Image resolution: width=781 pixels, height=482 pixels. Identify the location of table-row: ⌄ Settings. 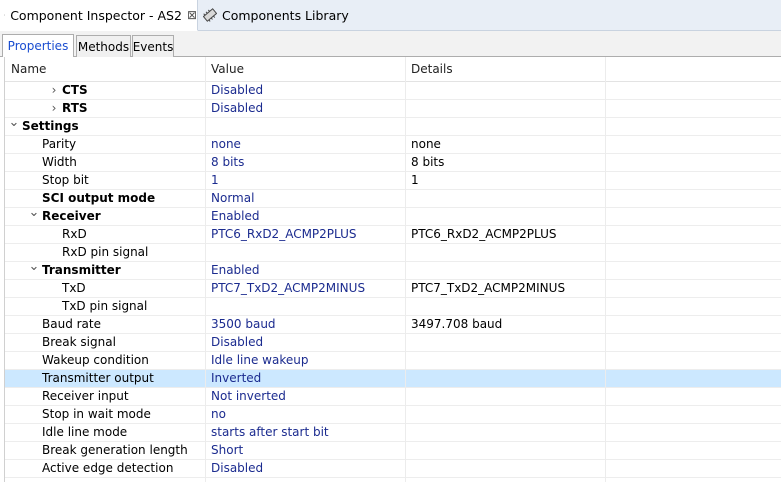
(393, 126).